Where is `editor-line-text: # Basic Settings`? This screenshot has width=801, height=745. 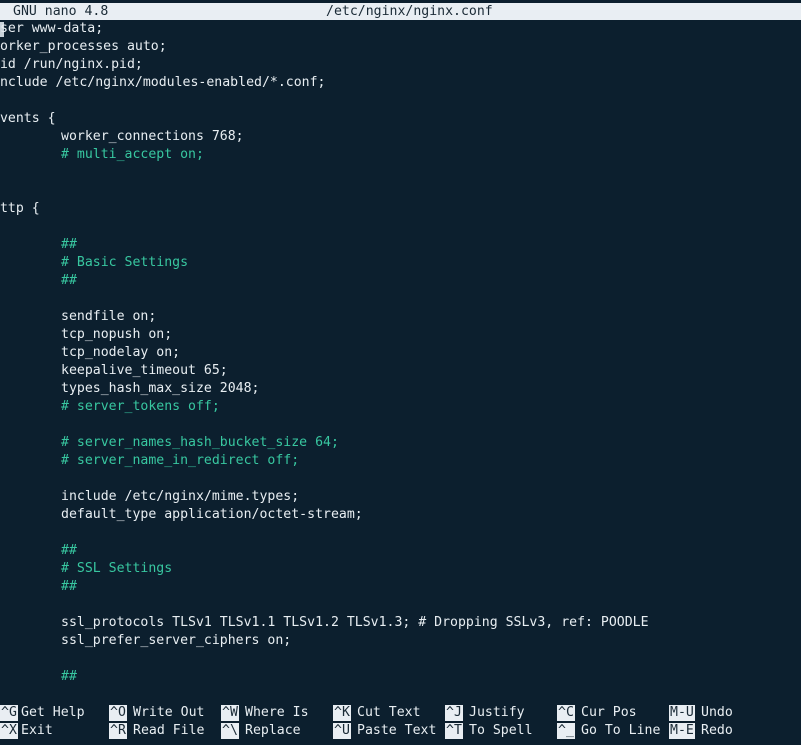
editor-line-text: # Basic Settings is located at coordinates (125, 262).